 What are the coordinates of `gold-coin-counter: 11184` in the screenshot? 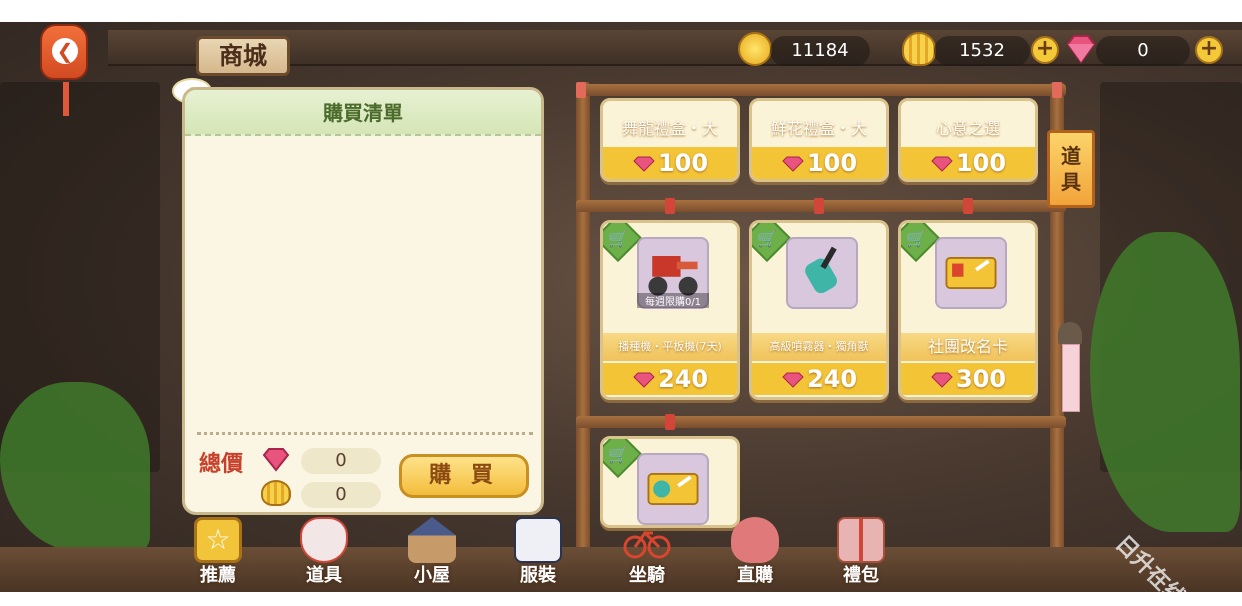 It's located at (820, 51).